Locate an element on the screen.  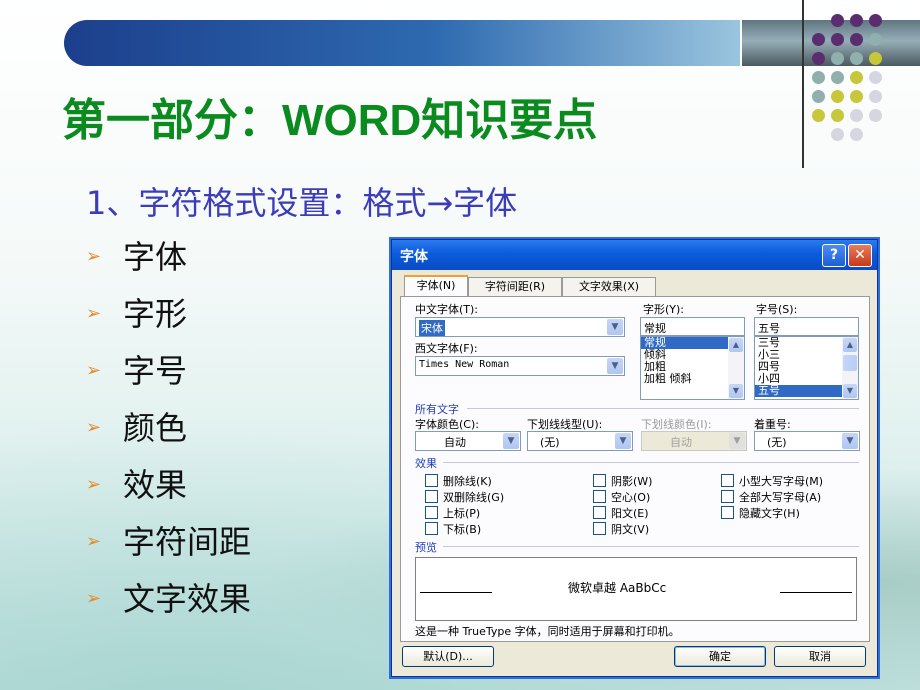
preview-baseline-right is located at coordinates (816, 592).